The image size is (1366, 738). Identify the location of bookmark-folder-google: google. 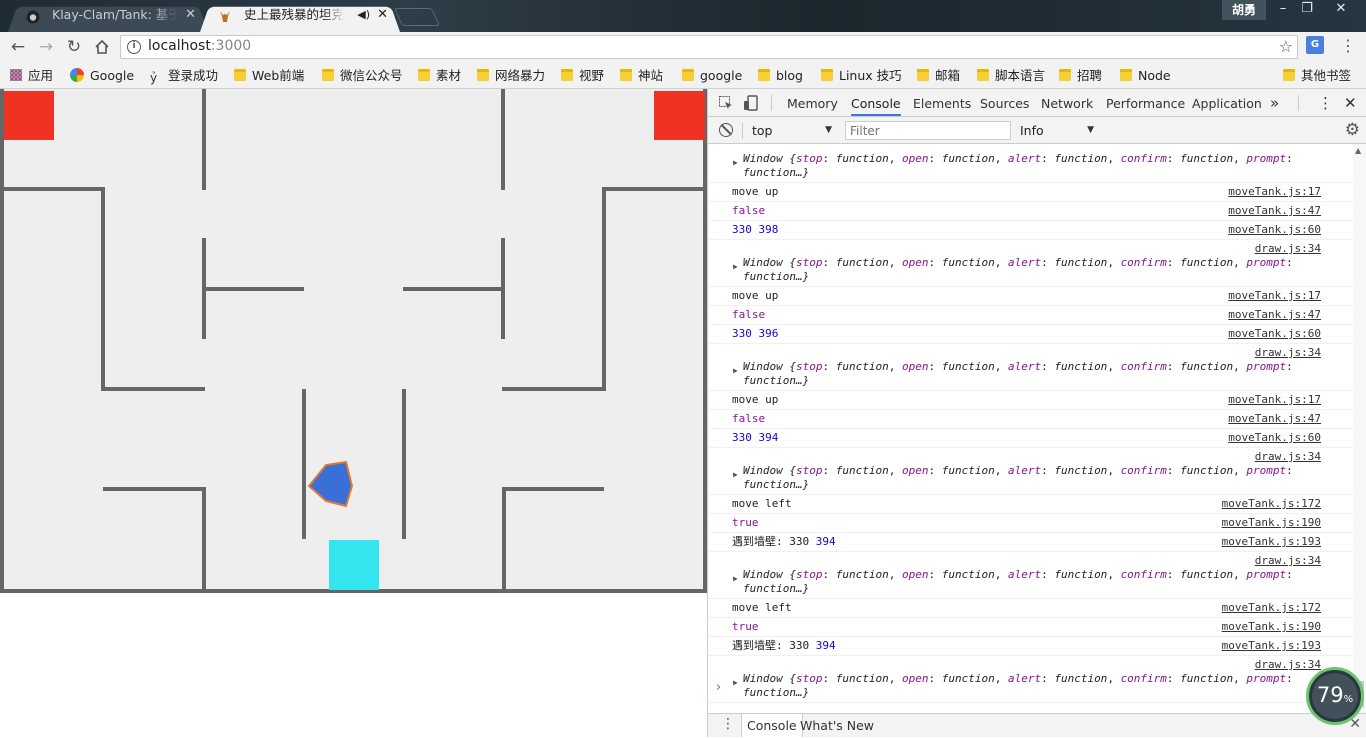
(712, 75).